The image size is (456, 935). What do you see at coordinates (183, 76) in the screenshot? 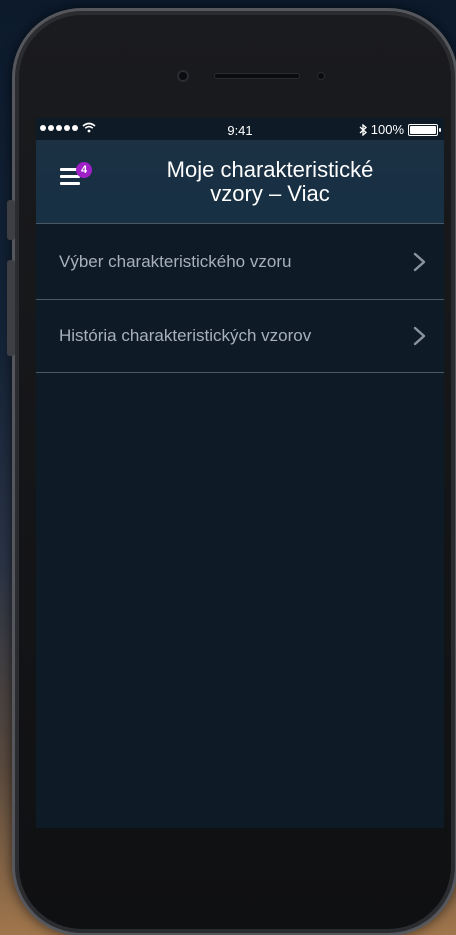
I see `front-camera` at bounding box center [183, 76].